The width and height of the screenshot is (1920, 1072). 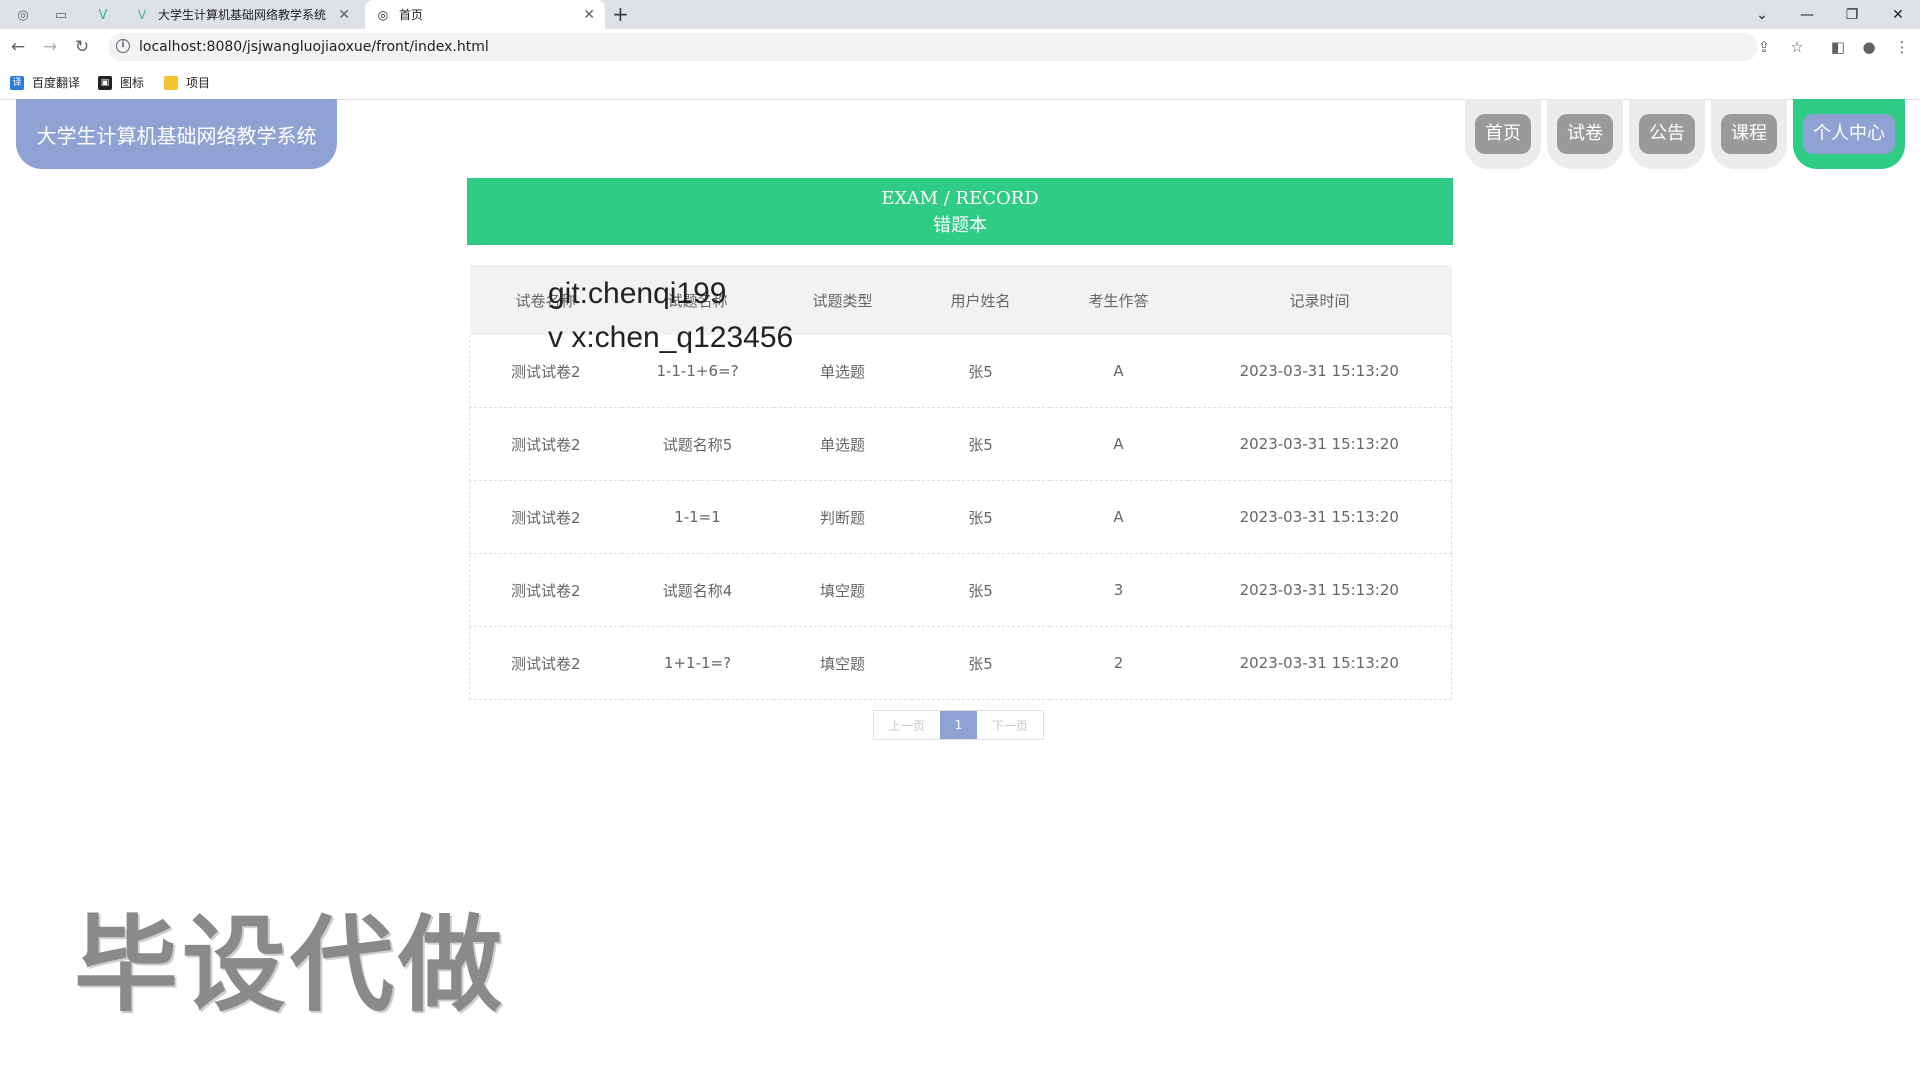 I want to click on column-header: 用户姓名, so click(x=980, y=300).